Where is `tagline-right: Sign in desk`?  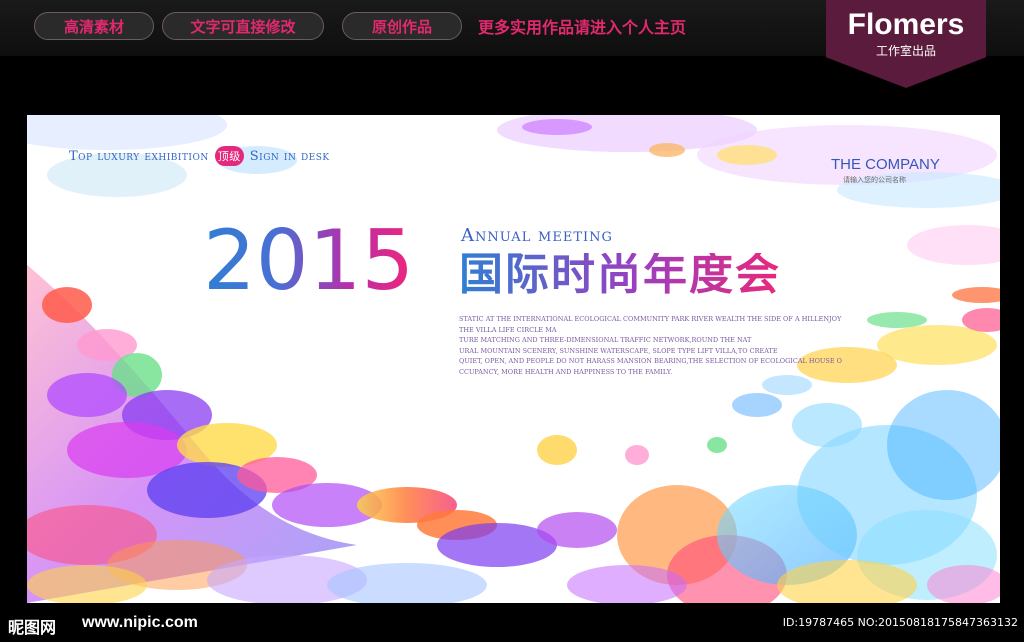 tagline-right: Sign in desk is located at coordinates (289, 156).